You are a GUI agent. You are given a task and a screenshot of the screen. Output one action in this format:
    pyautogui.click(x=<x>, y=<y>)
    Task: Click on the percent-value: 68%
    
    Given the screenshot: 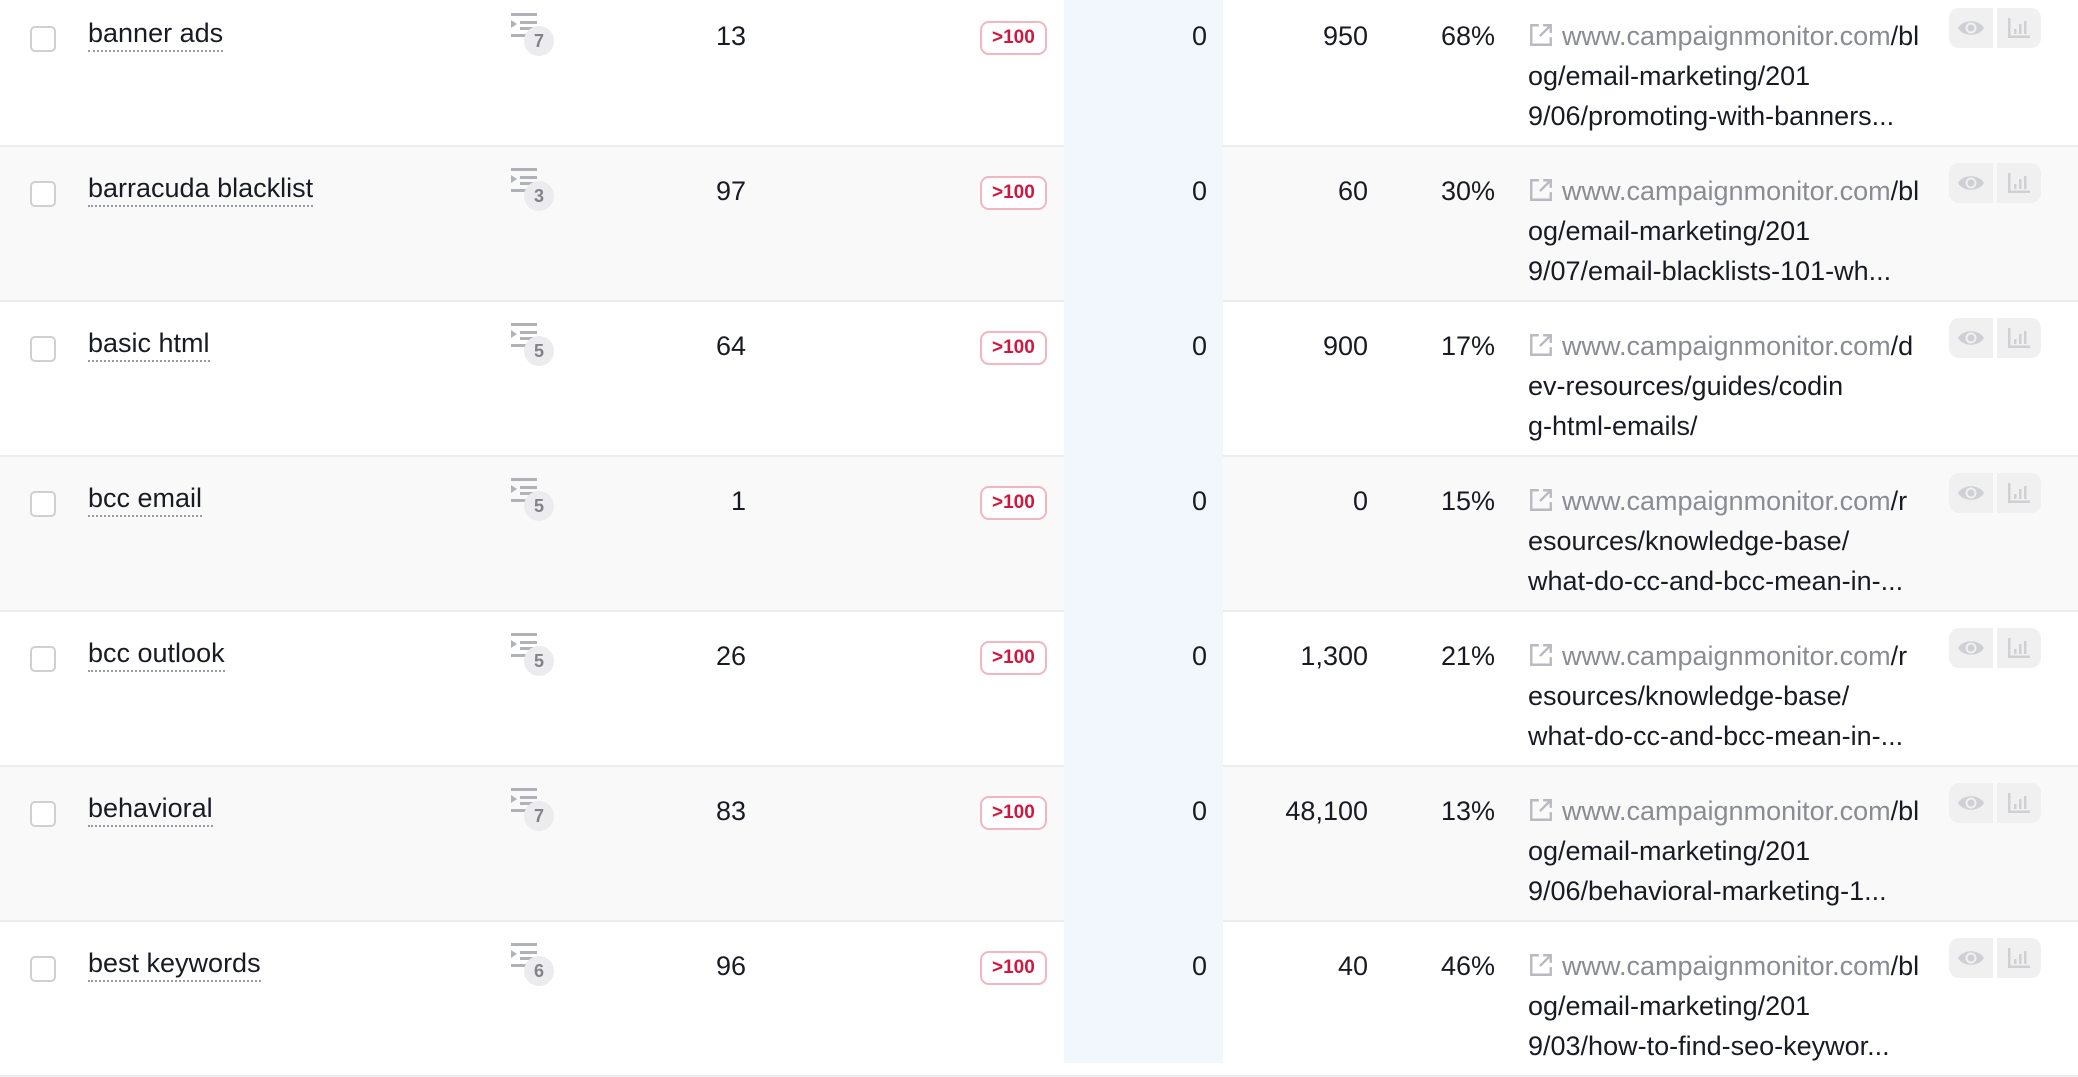 What is the action you would take?
    pyautogui.click(x=1467, y=36)
    